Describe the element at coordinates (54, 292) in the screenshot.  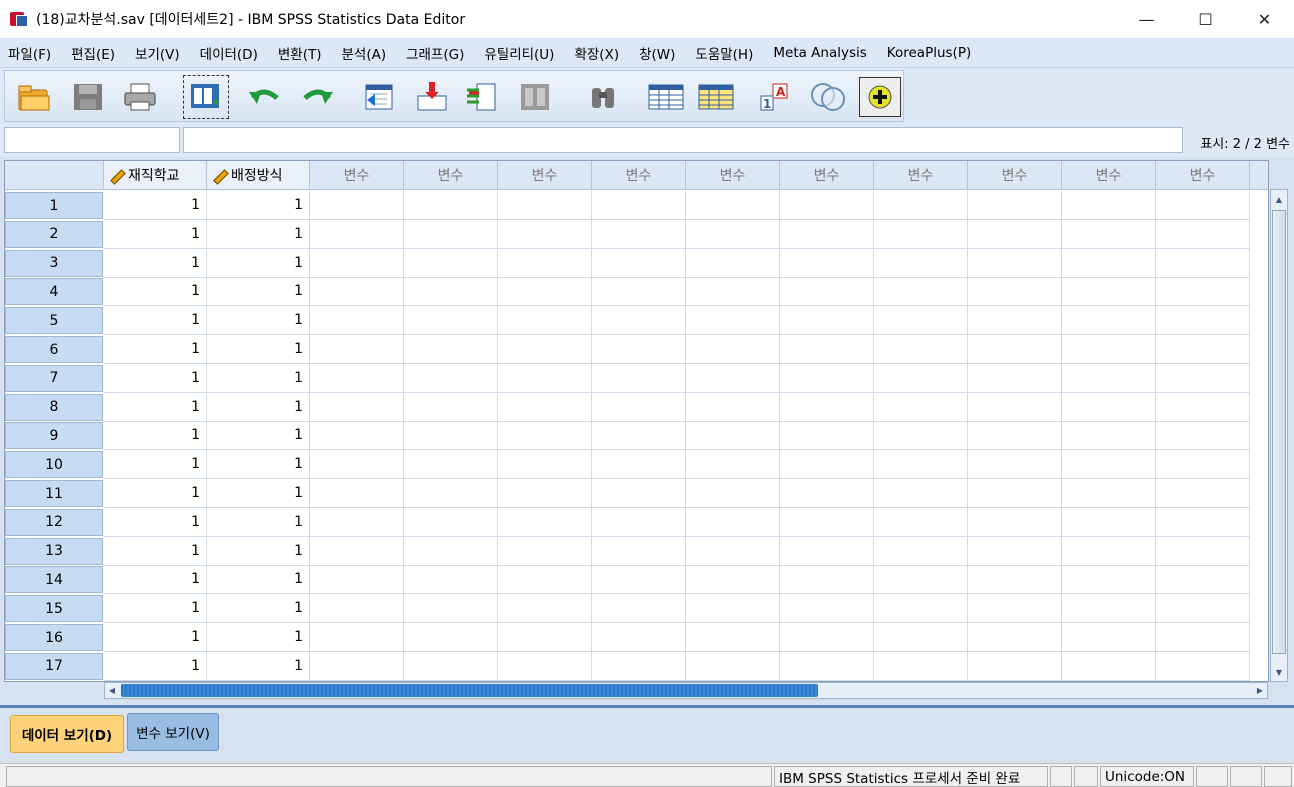
I see `row-header: 4` at that location.